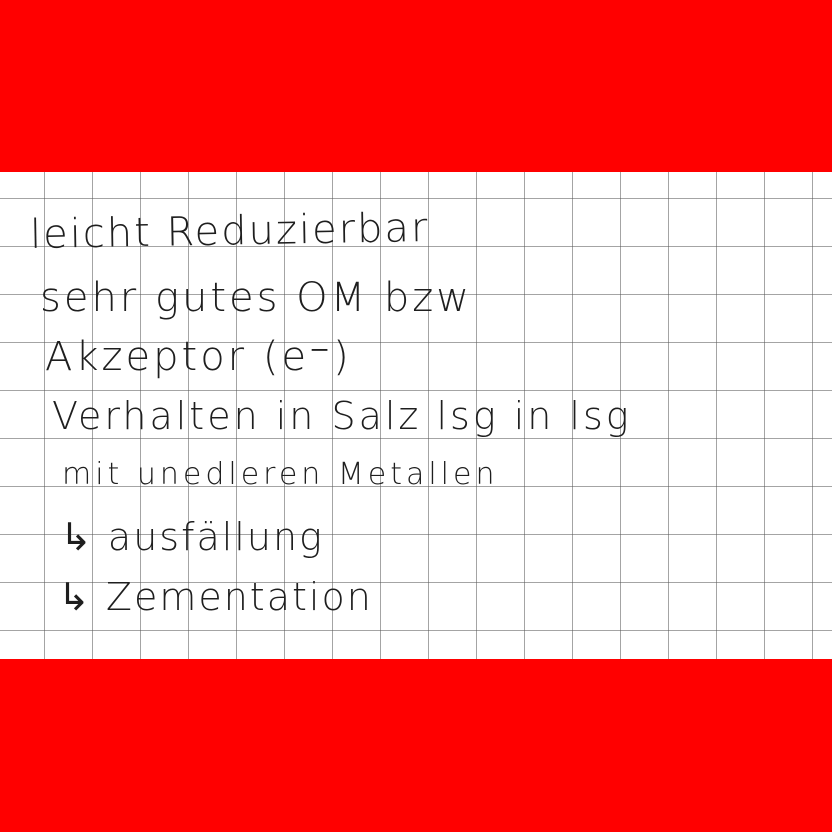 The height and width of the screenshot is (832, 832). What do you see at coordinates (229, 231) in the screenshot?
I see `note-line-1: leicht Reduzierbar` at bounding box center [229, 231].